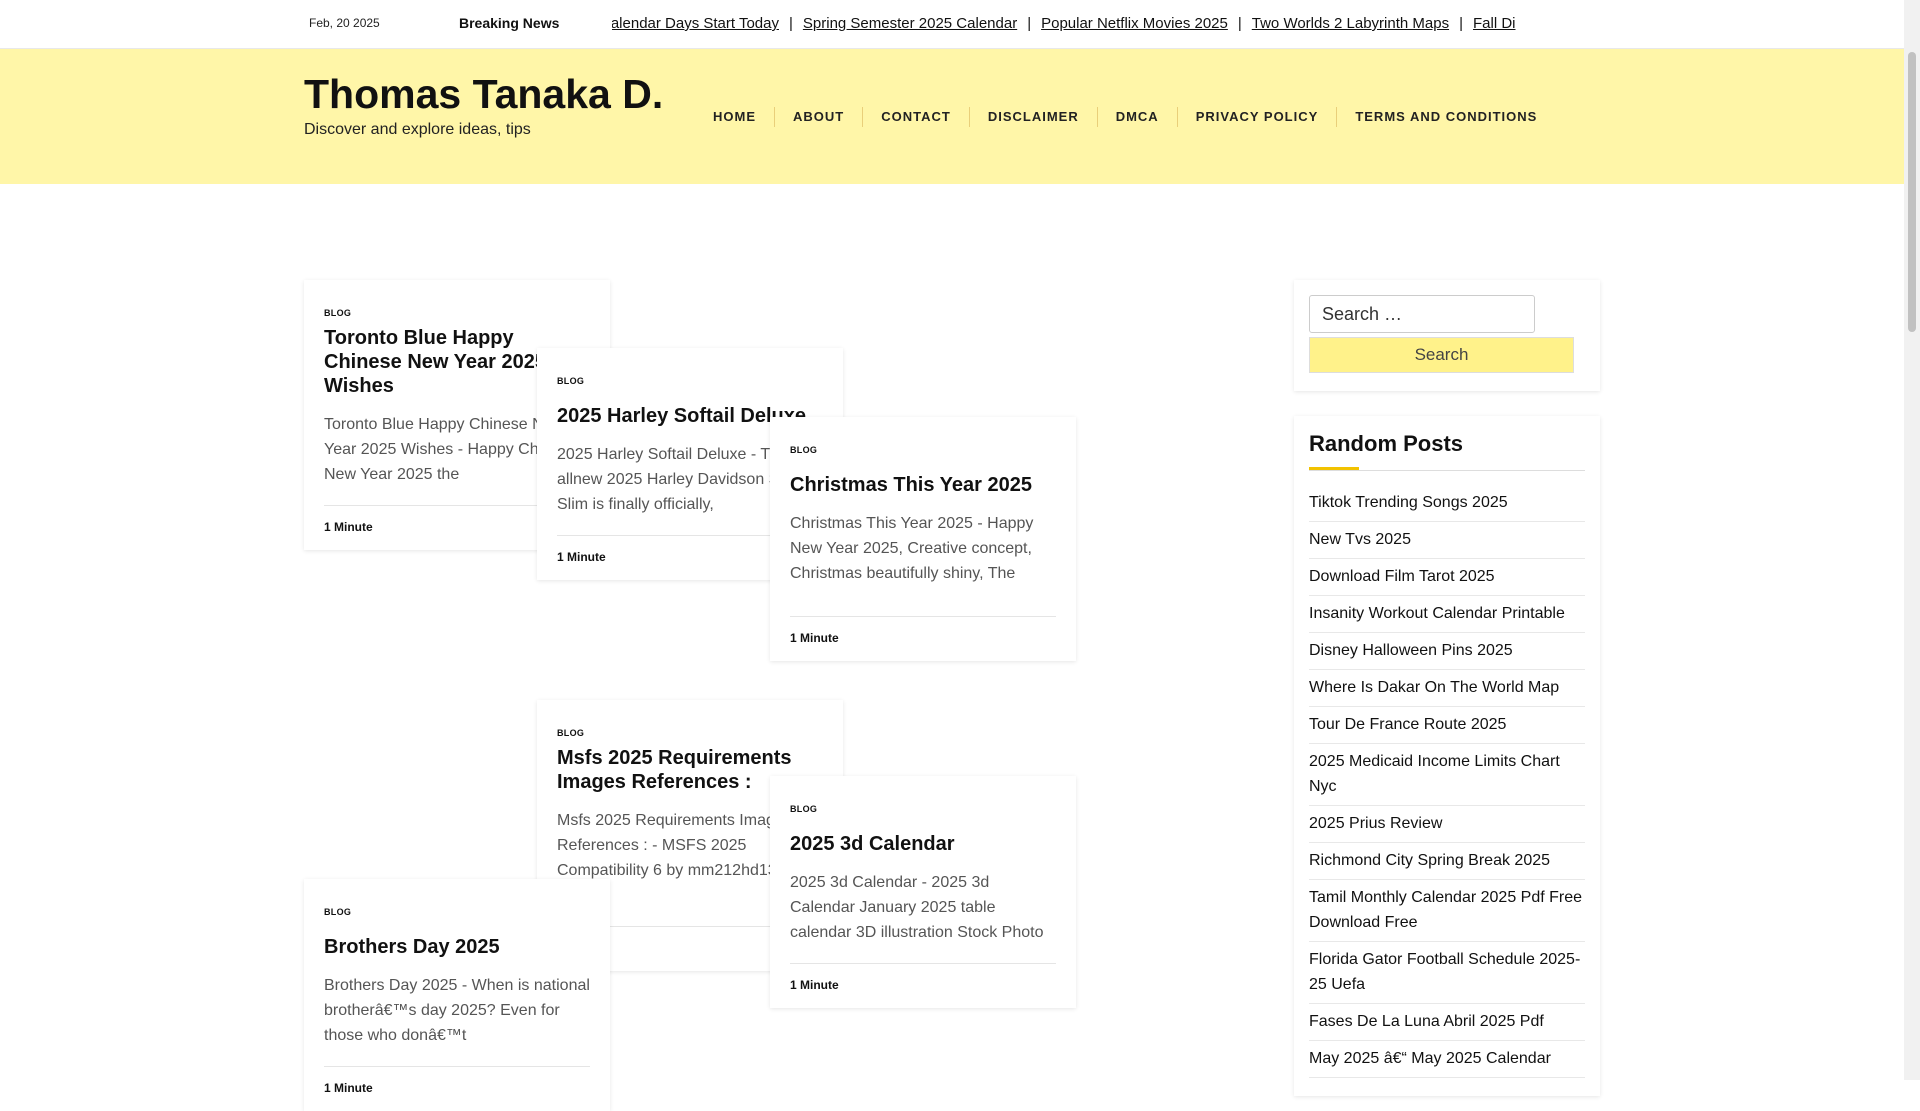  What do you see at coordinates (1447, 824) in the screenshot?
I see `list-item: 2025 Prius Review` at bounding box center [1447, 824].